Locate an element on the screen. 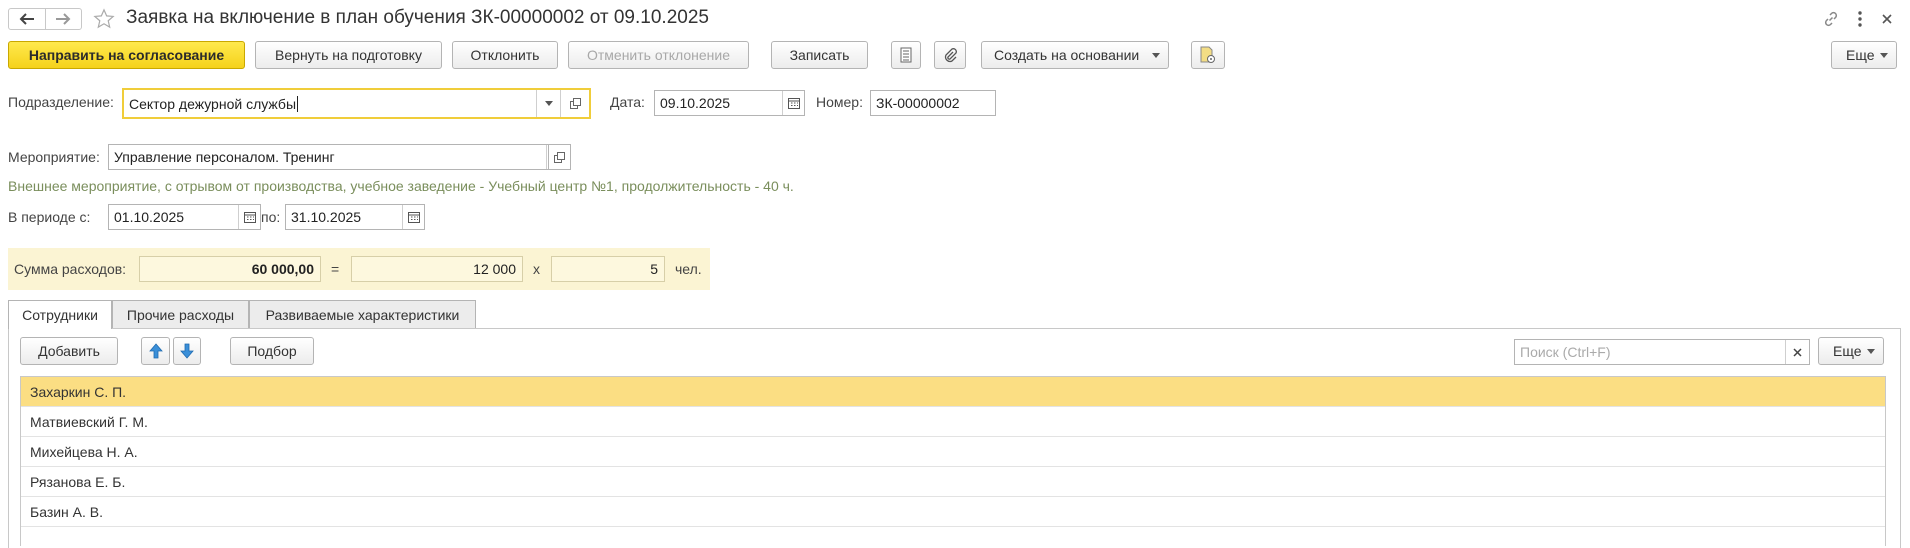 This screenshot has height=548, width=1910. arrow-right-icon is located at coordinates (63, 19).